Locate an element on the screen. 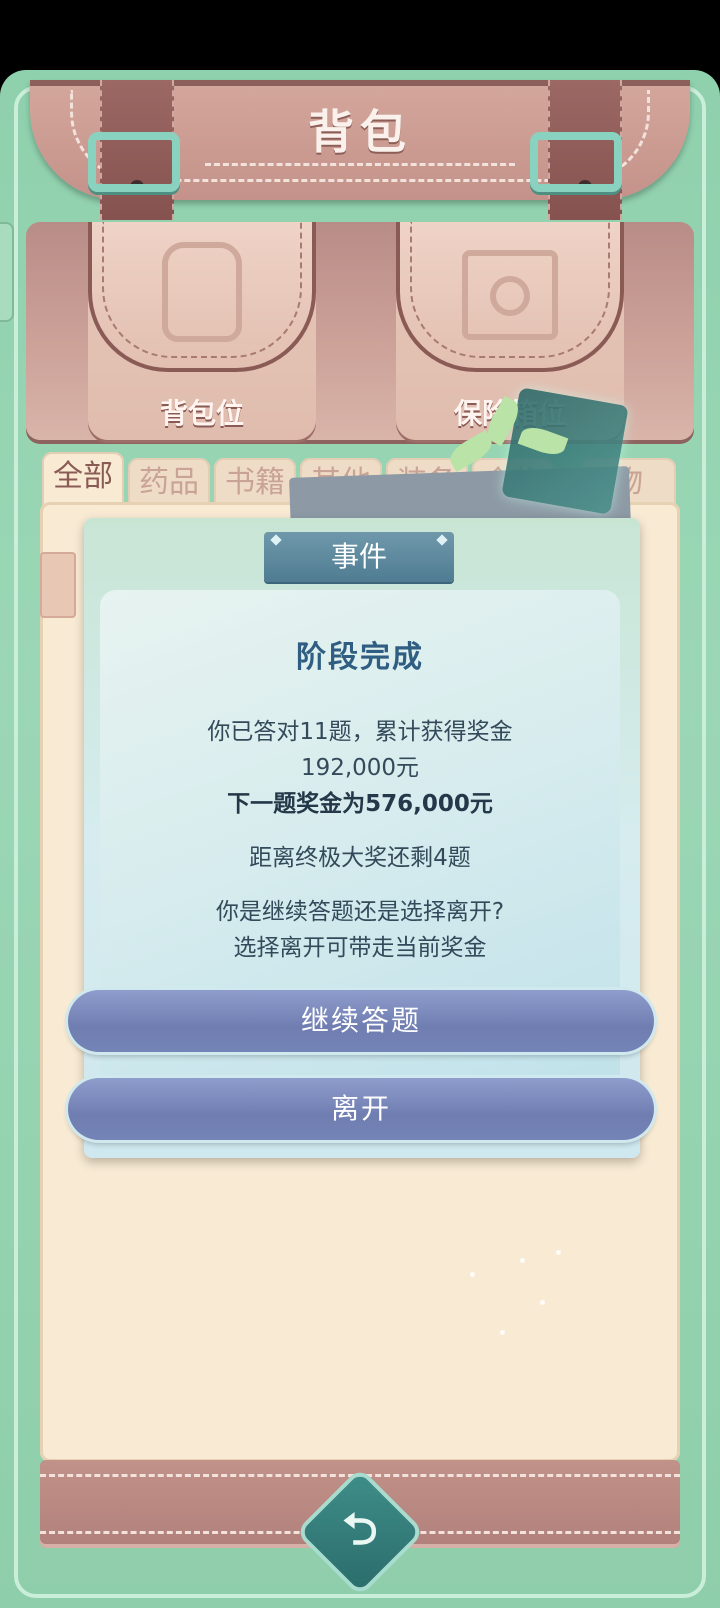 The image size is (720, 1608). dialog-text-correct-count: 你已答对11题，累计获得奖金 is located at coordinates (360, 732).